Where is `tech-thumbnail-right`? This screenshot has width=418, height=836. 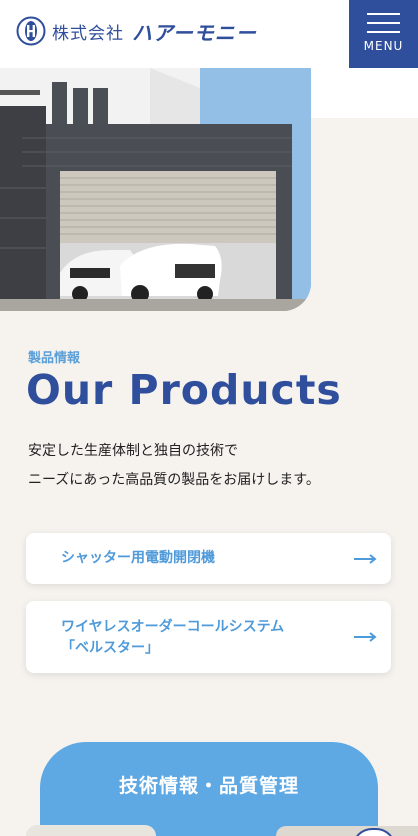
tech-thumbnail-right is located at coordinates (347, 831).